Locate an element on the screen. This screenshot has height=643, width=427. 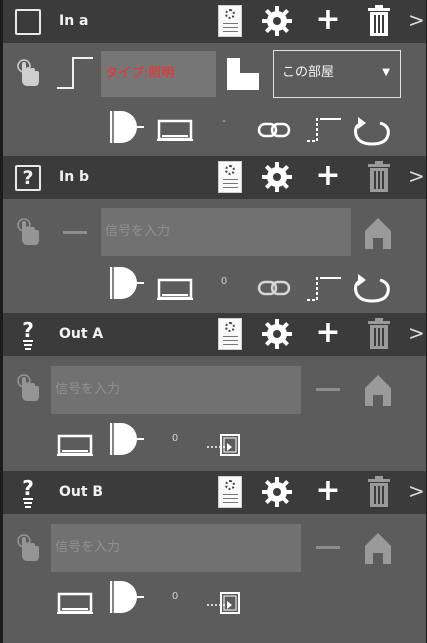
block-header-out-a: ? Out A + > is located at coordinates (214, 334).